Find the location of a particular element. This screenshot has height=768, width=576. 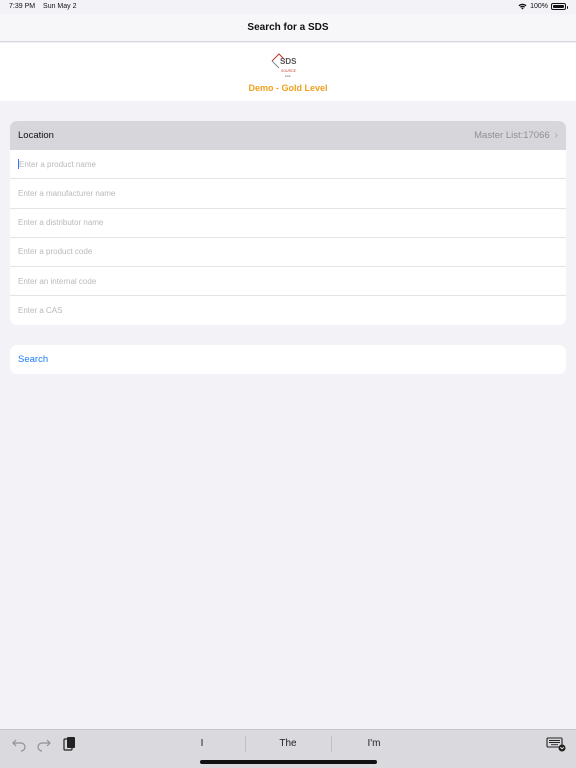

battery-percent: 100% is located at coordinates (539, 6).